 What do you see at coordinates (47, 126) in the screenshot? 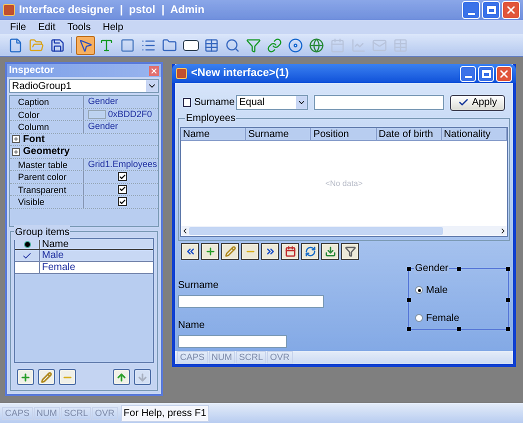
I see `property-name: Column` at bounding box center [47, 126].